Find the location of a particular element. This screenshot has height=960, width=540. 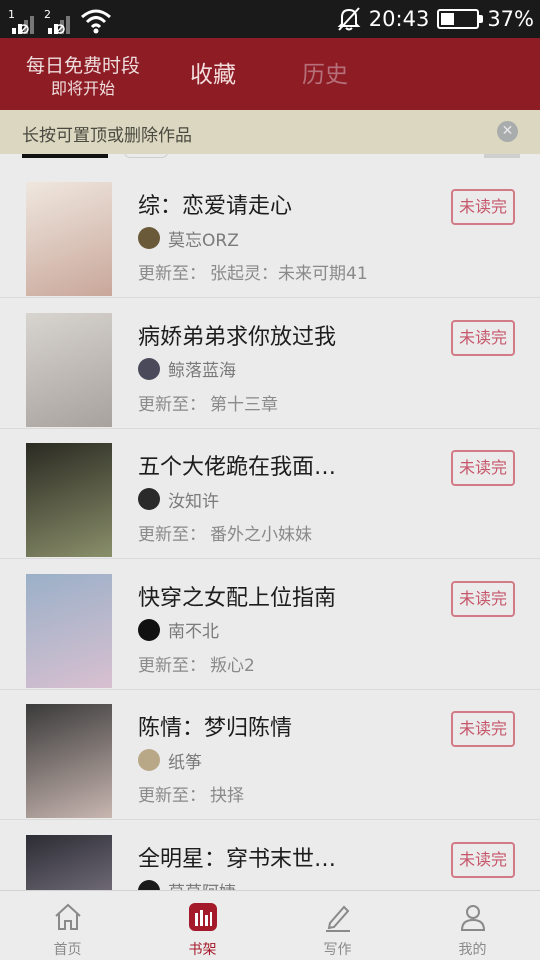

pen-icon is located at coordinates (337, 918).